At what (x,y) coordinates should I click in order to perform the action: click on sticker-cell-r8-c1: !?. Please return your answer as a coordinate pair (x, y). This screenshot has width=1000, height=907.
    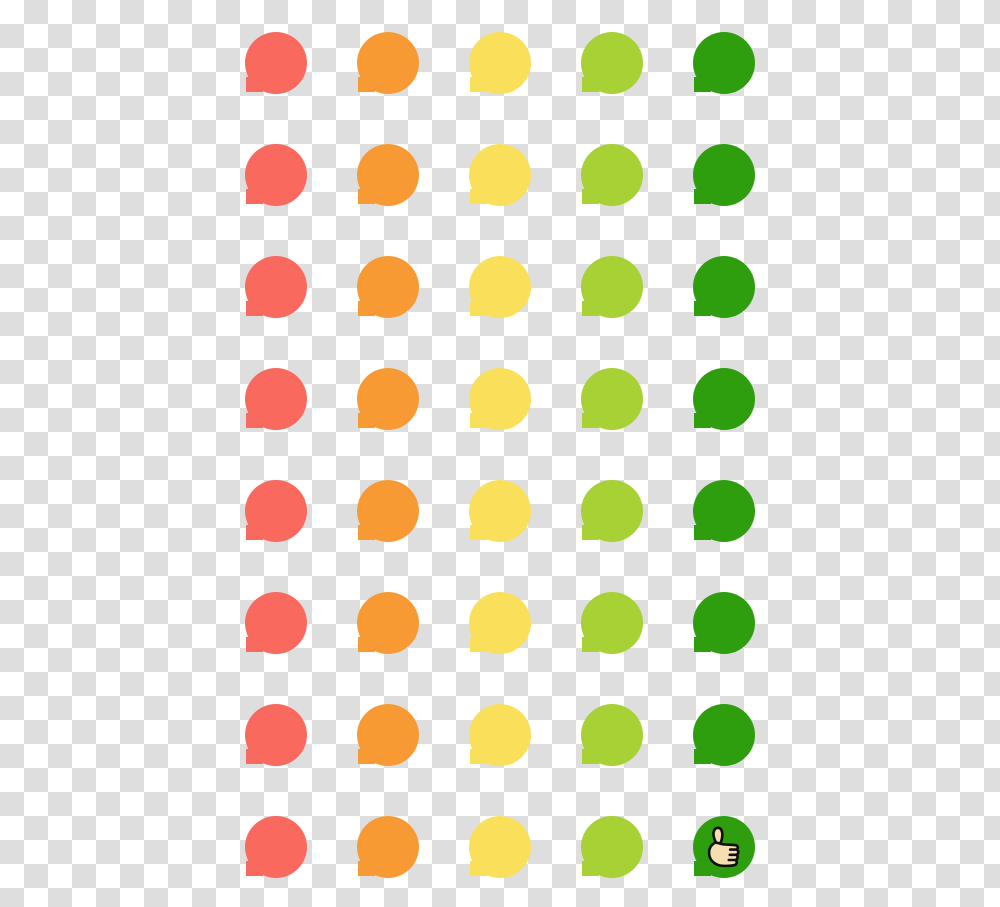
    Looking at the image, I should click on (301, 861).